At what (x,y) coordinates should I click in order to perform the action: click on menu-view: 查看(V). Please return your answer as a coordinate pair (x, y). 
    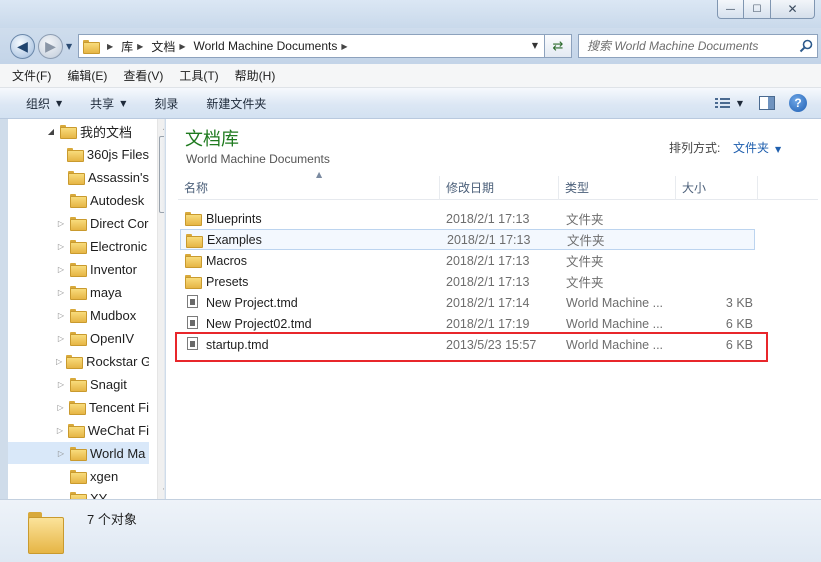
    Looking at the image, I should click on (143, 75).